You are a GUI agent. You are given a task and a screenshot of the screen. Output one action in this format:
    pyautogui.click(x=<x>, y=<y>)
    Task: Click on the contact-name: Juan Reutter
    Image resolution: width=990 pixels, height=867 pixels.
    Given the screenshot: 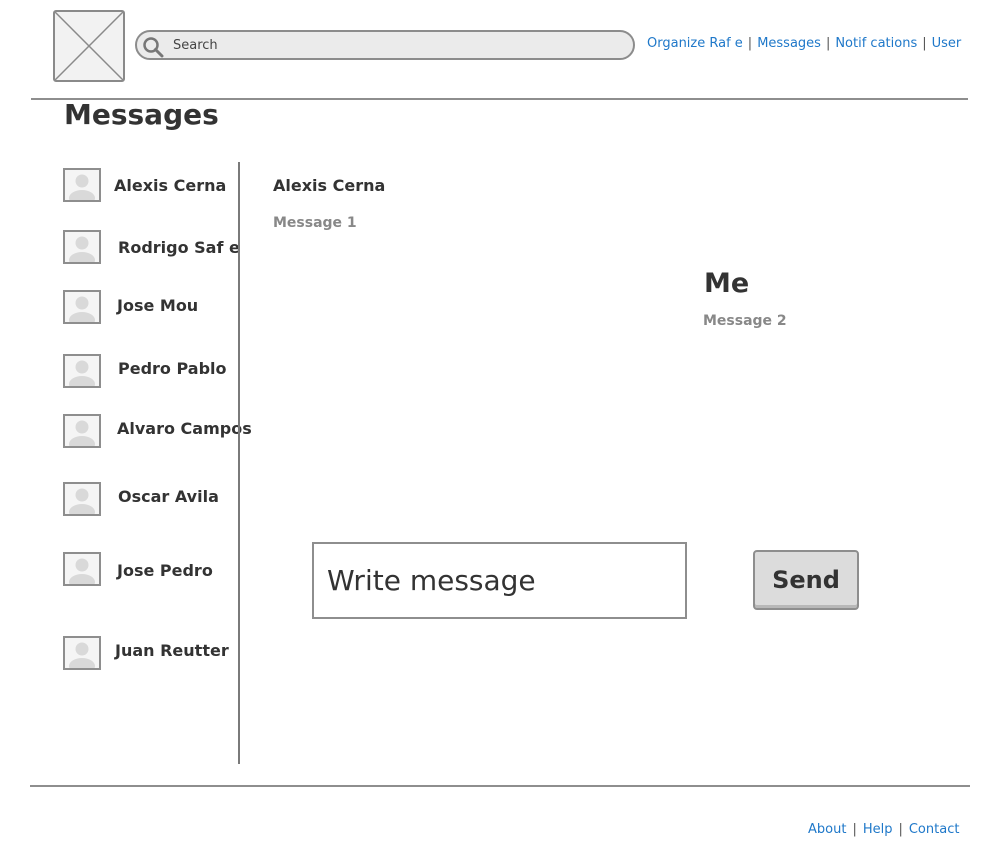 What is the action you would take?
    pyautogui.click(x=172, y=650)
    